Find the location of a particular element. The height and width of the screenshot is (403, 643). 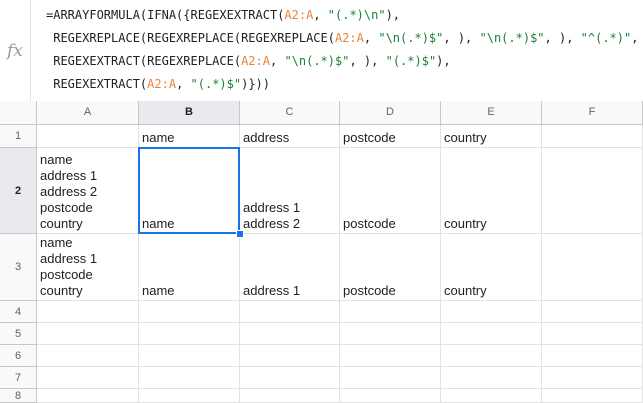

formula-token: REGEXEXTRACT(REGEXREPLACE( is located at coordinates (144, 61).